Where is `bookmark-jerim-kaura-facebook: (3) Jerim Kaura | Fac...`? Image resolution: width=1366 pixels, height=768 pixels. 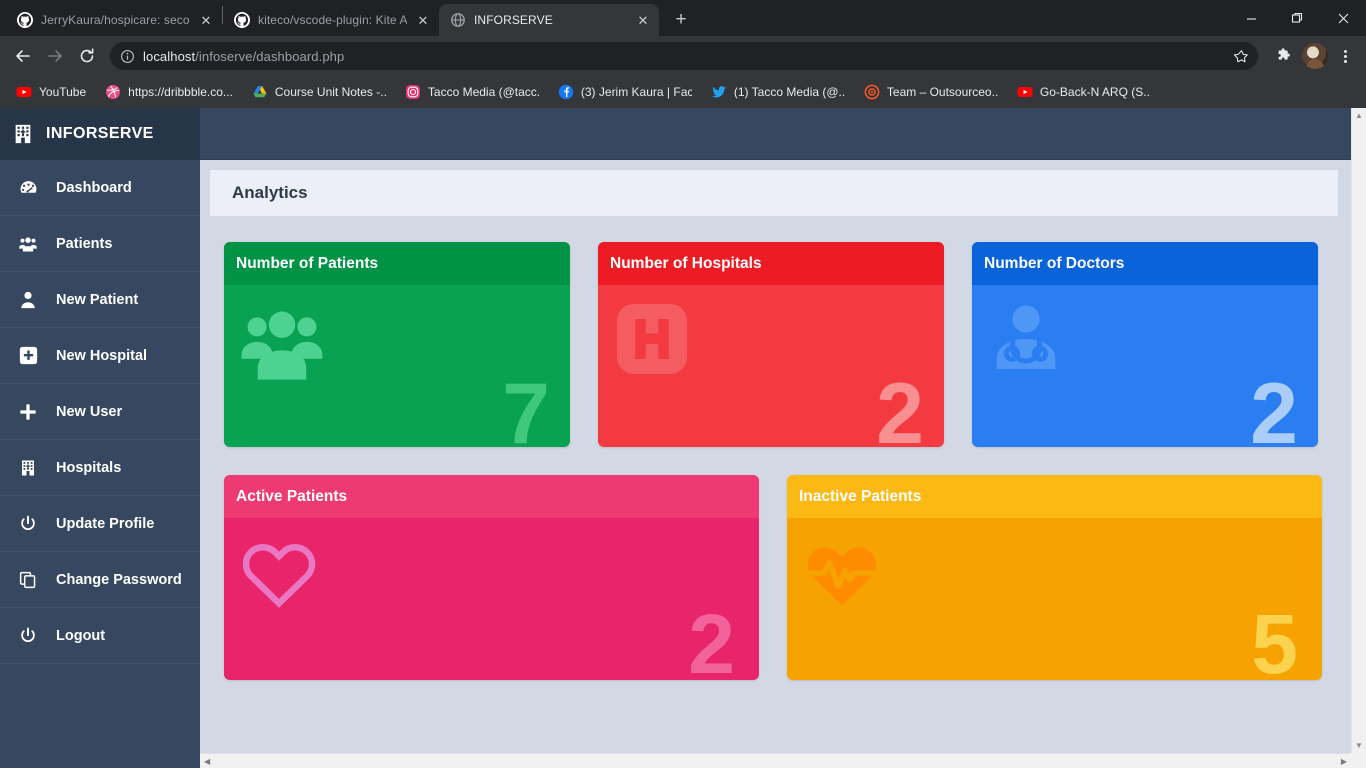
bookmark-jerim-kaura-facebook: (3) Jerim Kaura | Fac... is located at coordinates (625, 92).